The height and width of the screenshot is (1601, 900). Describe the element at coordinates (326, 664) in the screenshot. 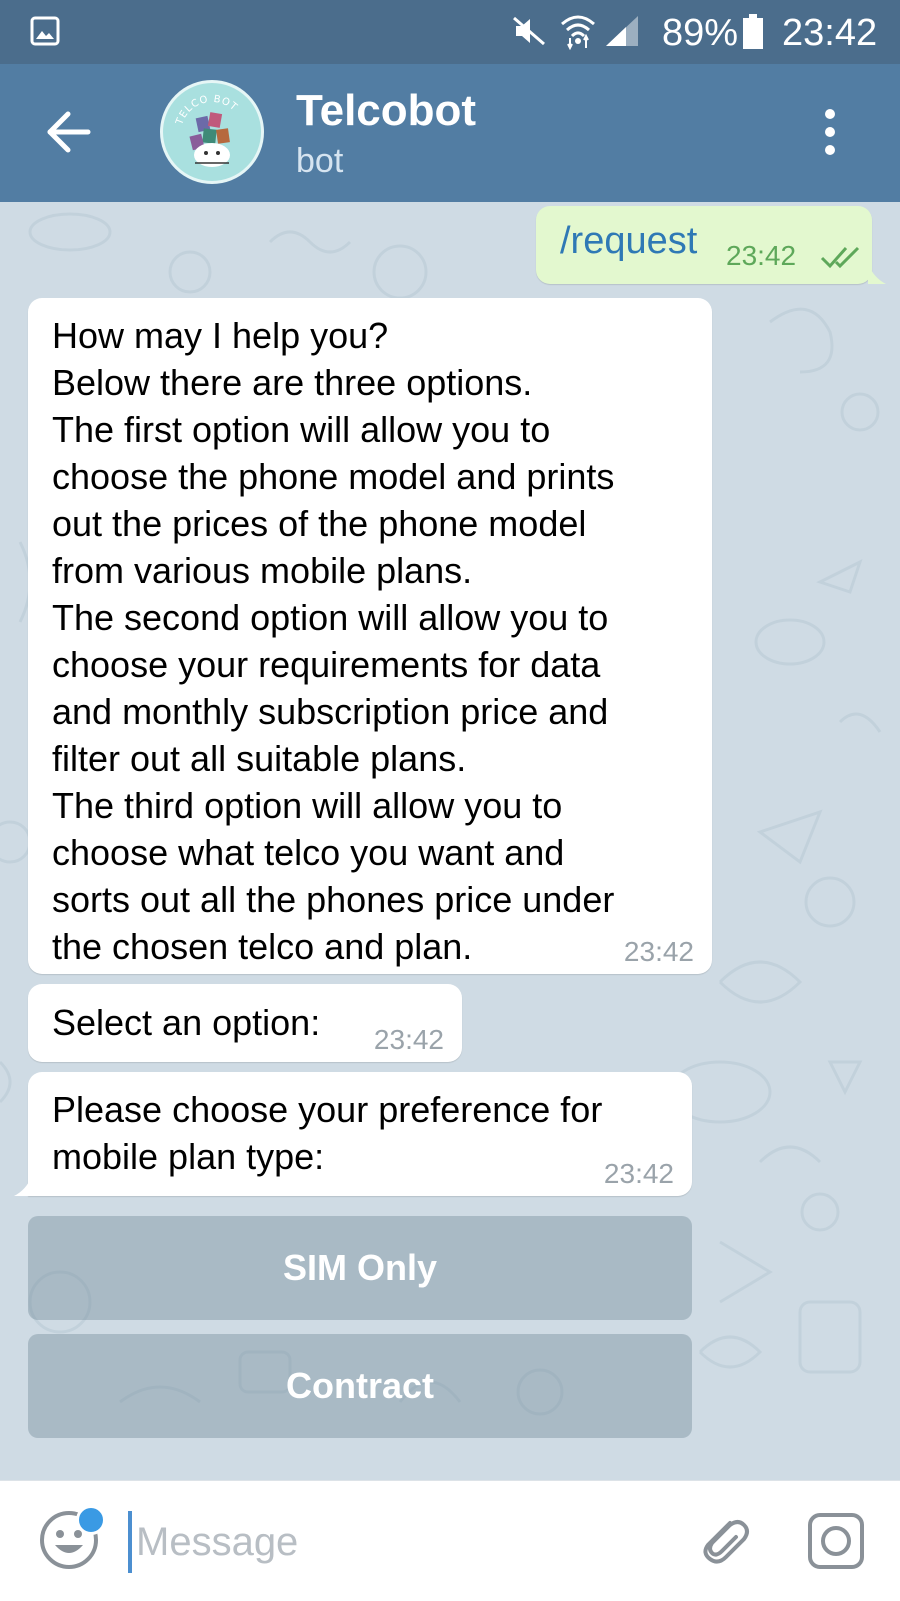

I see `message-line: choose your requirements for data` at that location.